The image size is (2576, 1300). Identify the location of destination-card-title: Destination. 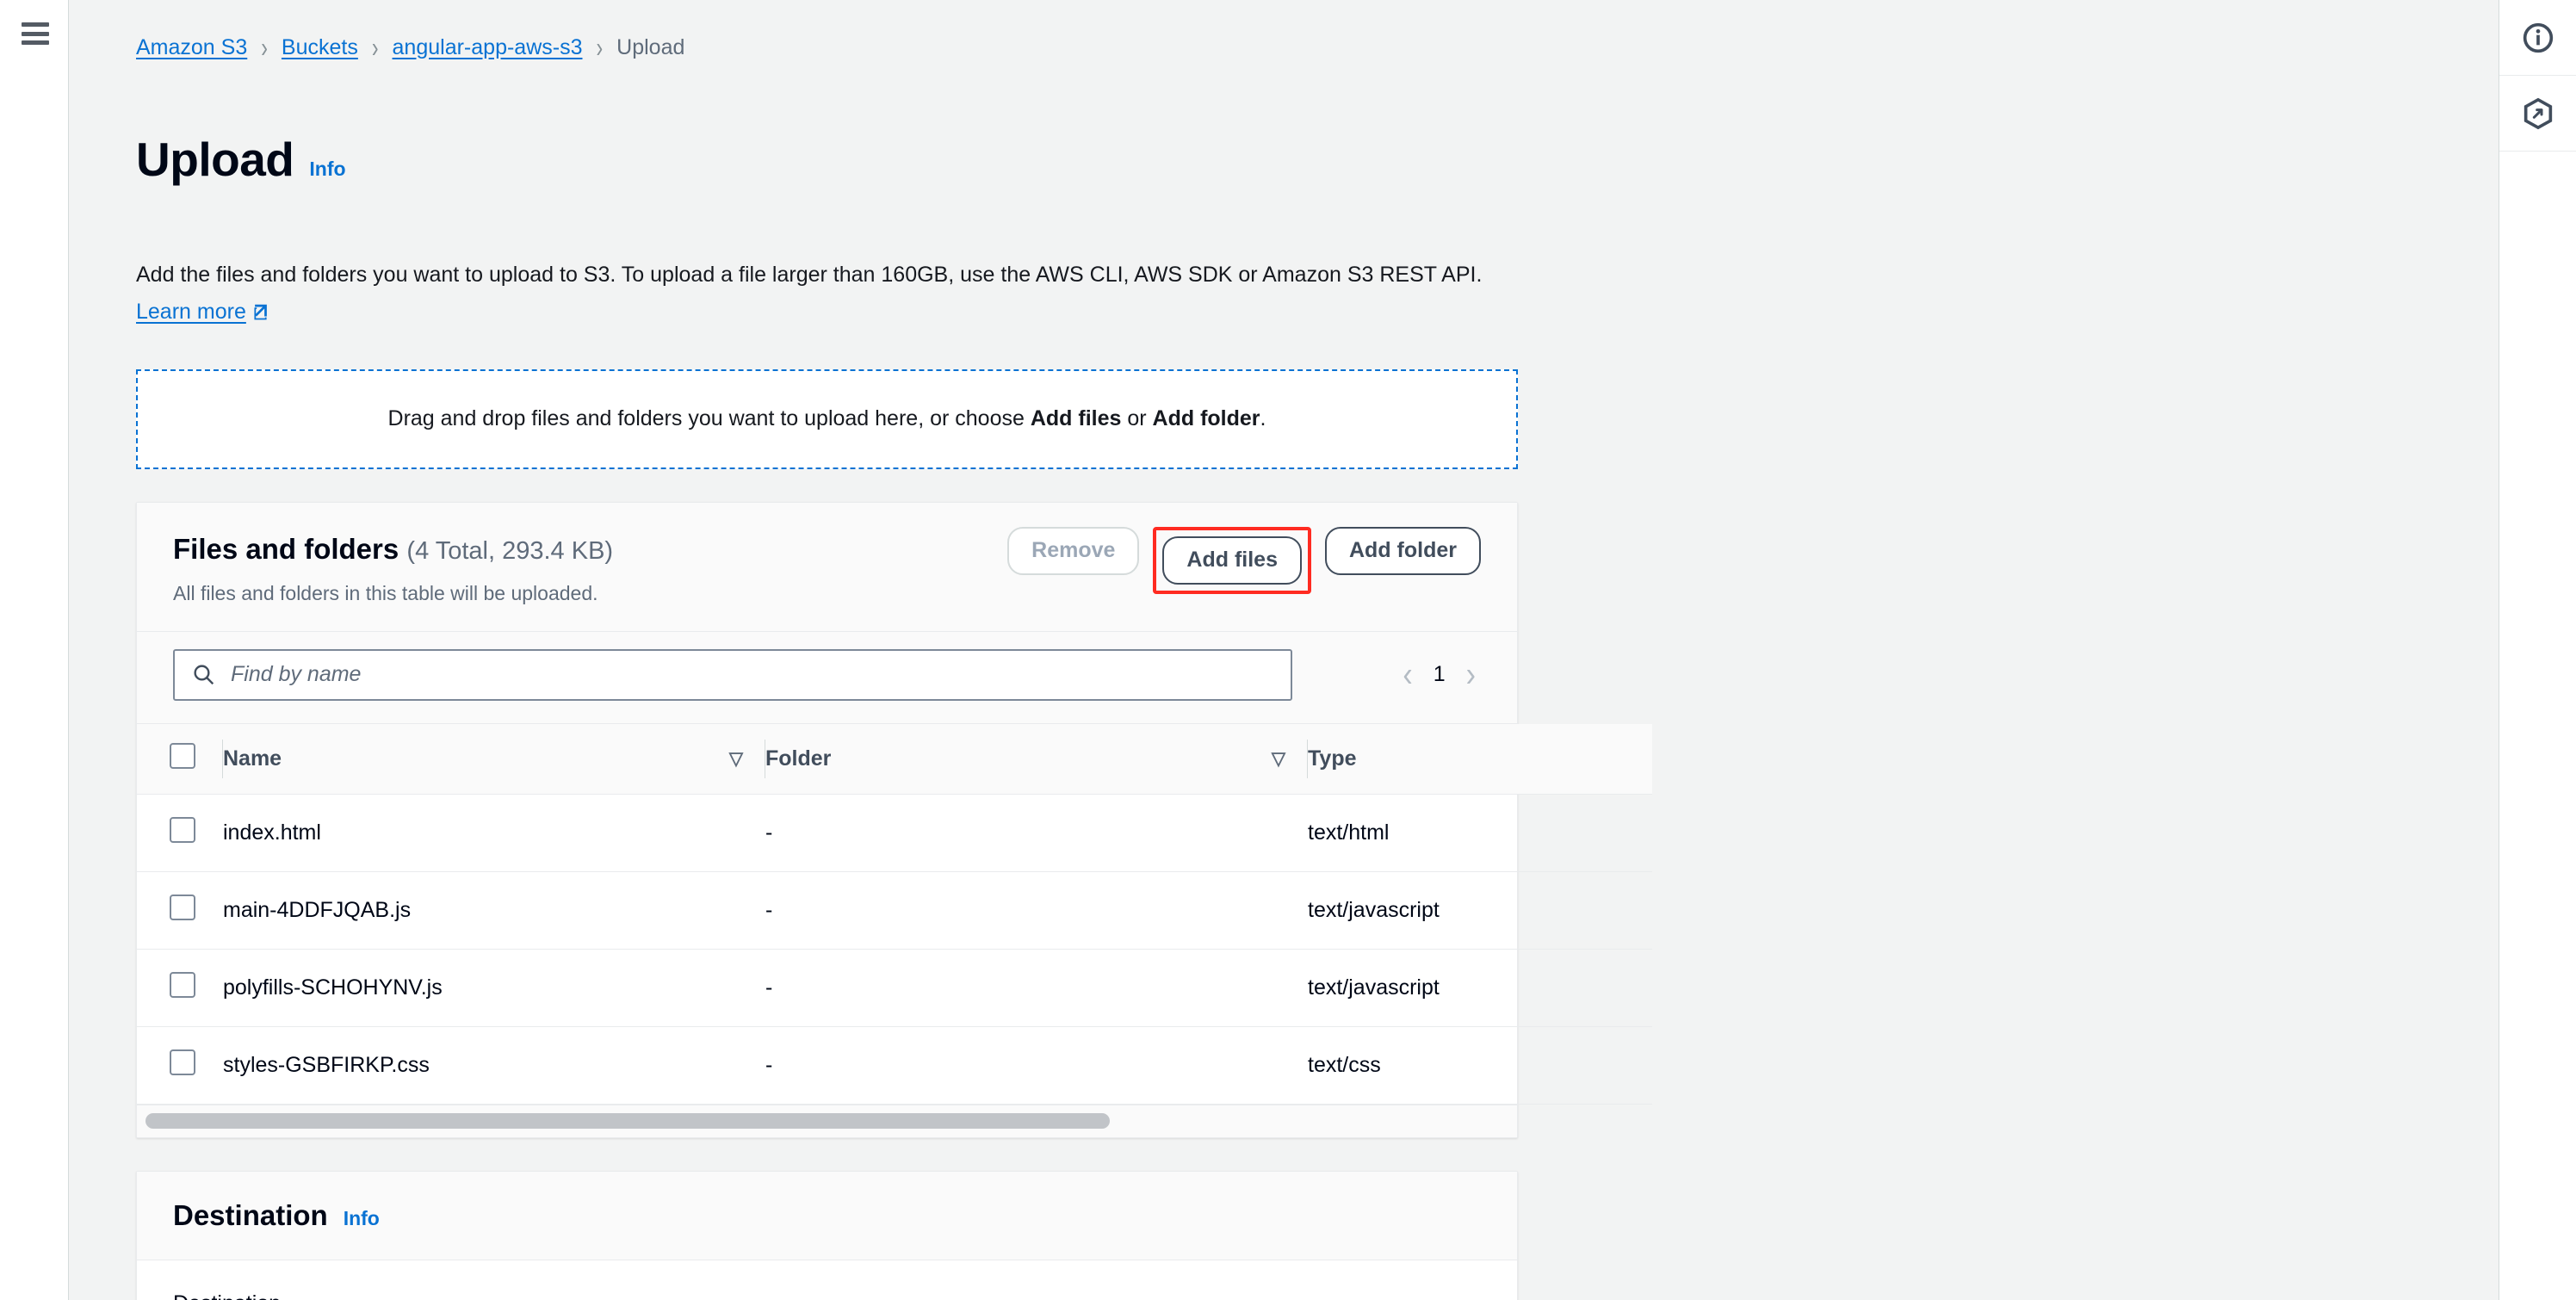
(251, 1215).